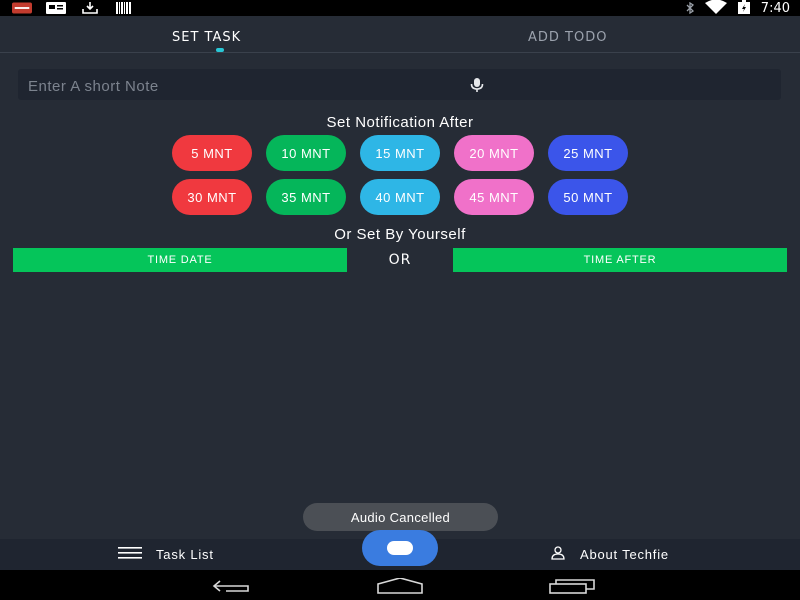 The height and width of the screenshot is (600, 800). What do you see at coordinates (588, 197) in the screenshot?
I see `interval-50-button: 50 MNT` at bounding box center [588, 197].